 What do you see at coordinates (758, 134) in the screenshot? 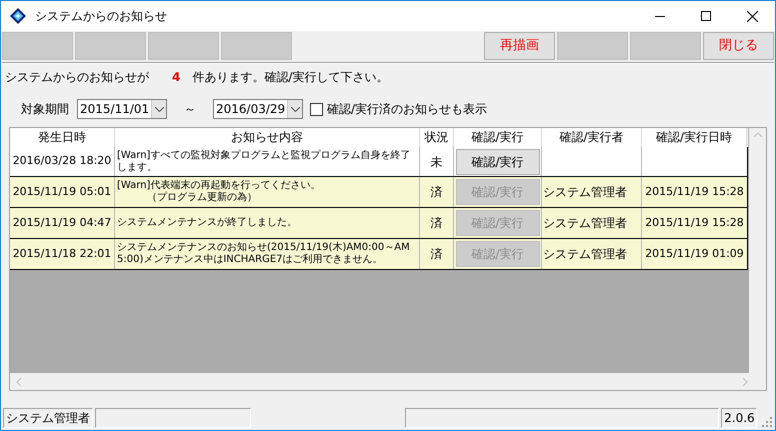
I see `scroll-up-icon` at bounding box center [758, 134].